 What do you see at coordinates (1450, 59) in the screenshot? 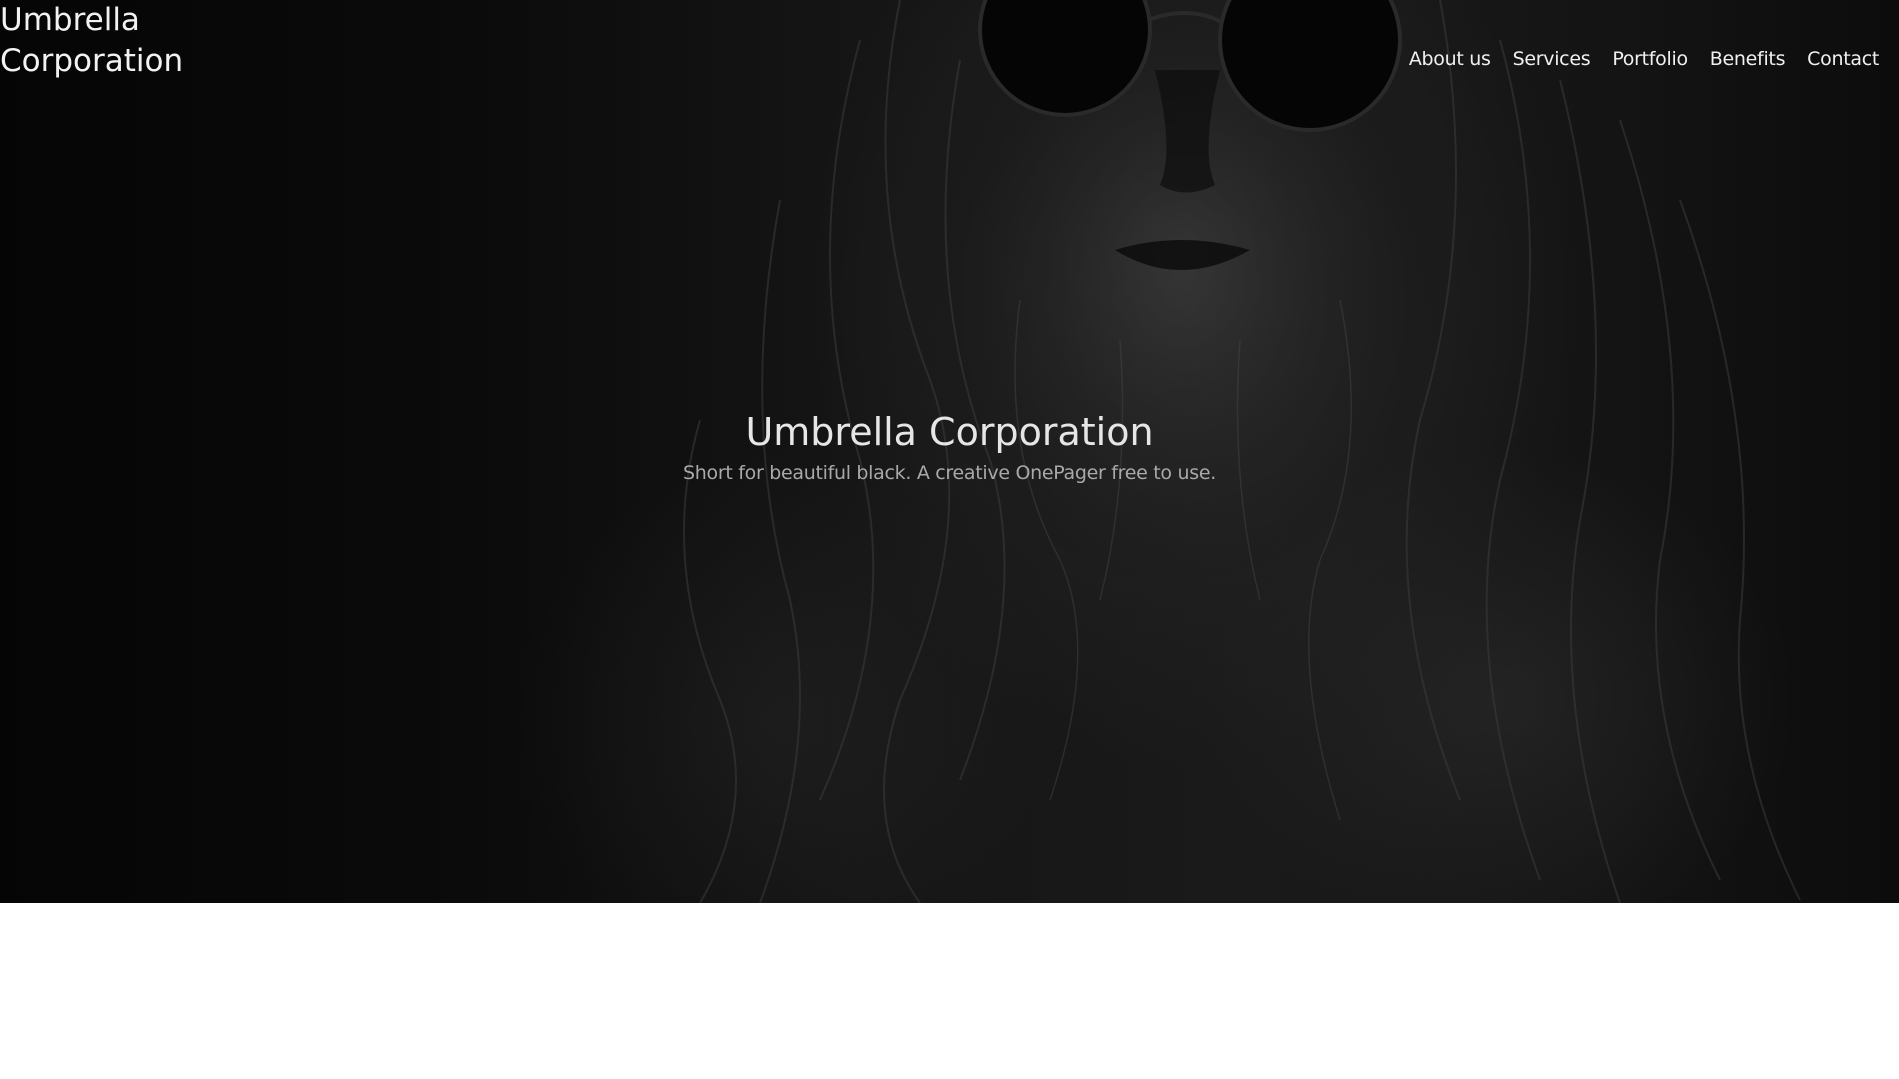
I see `nav-about-us: About us` at bounding box center [1450, 59].